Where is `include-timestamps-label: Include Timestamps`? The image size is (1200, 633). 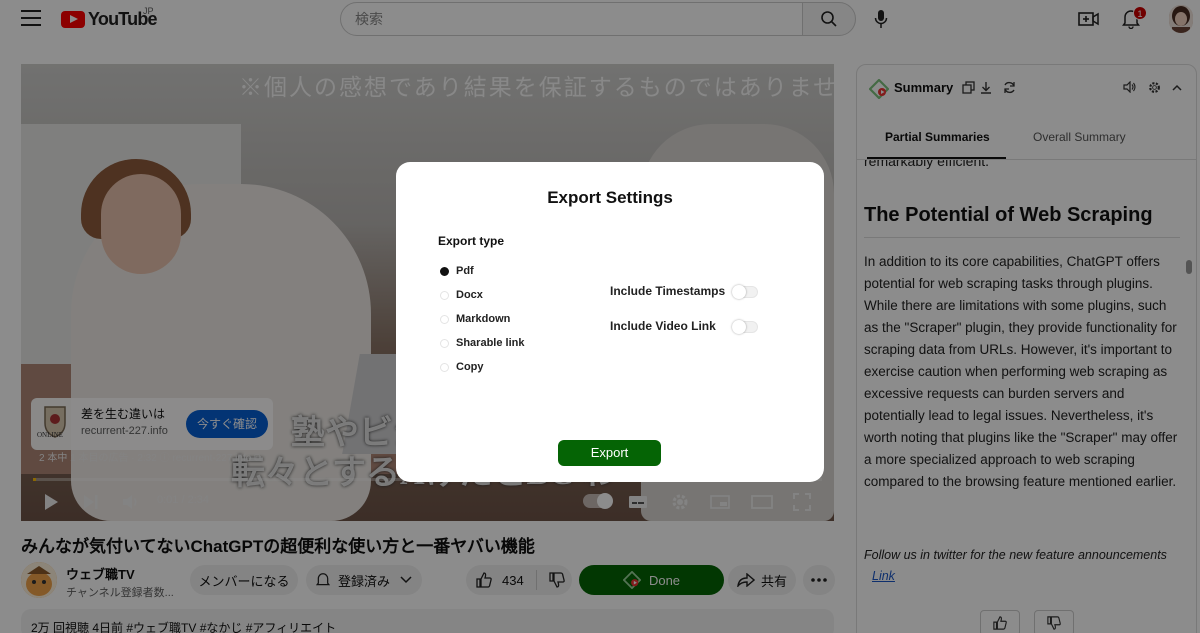
include-timestamps-label: Include Timestamps is located at coordinates (668, 291).